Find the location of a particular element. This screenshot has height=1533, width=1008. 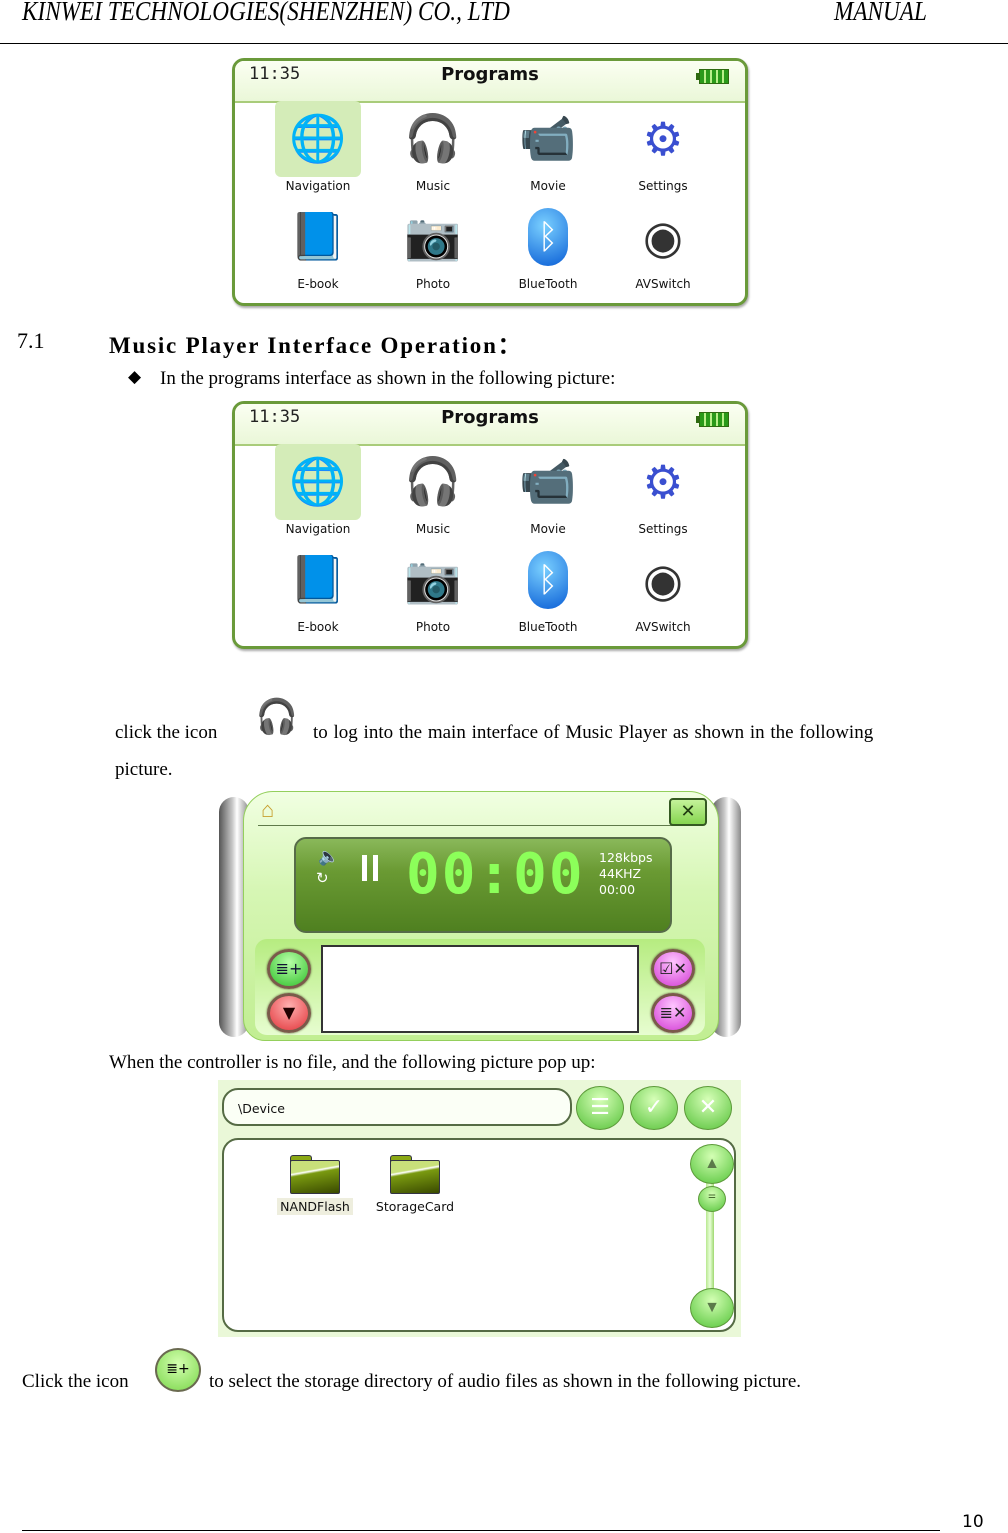

program-label: Navigation is located at coordinates (318, 186).